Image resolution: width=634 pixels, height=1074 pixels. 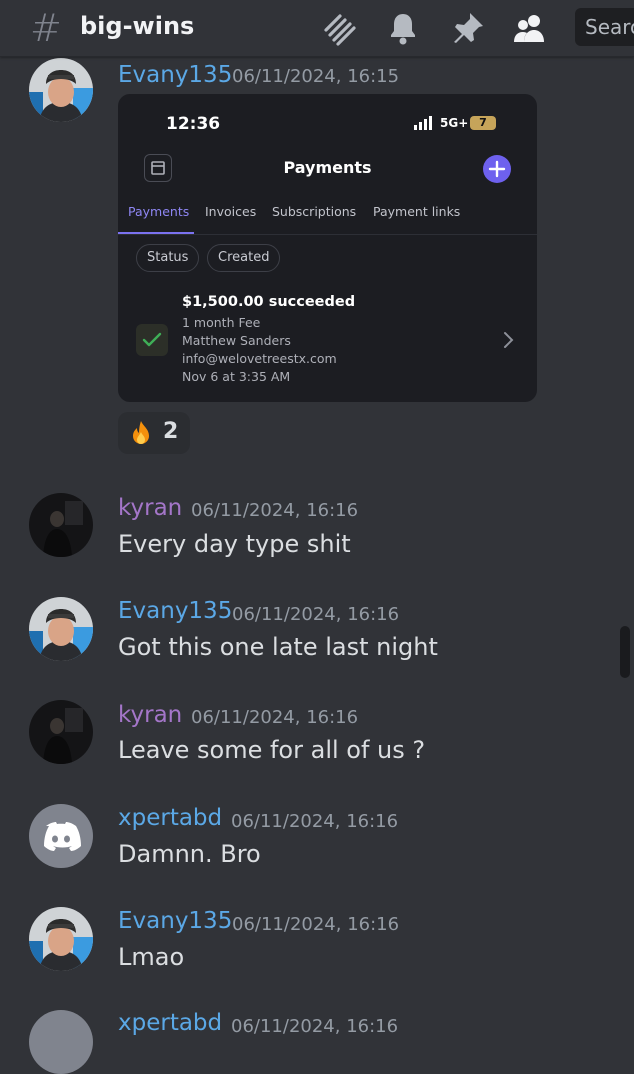 I want to click on message-content: Damnn. Bro, so click(x=189, y=854).